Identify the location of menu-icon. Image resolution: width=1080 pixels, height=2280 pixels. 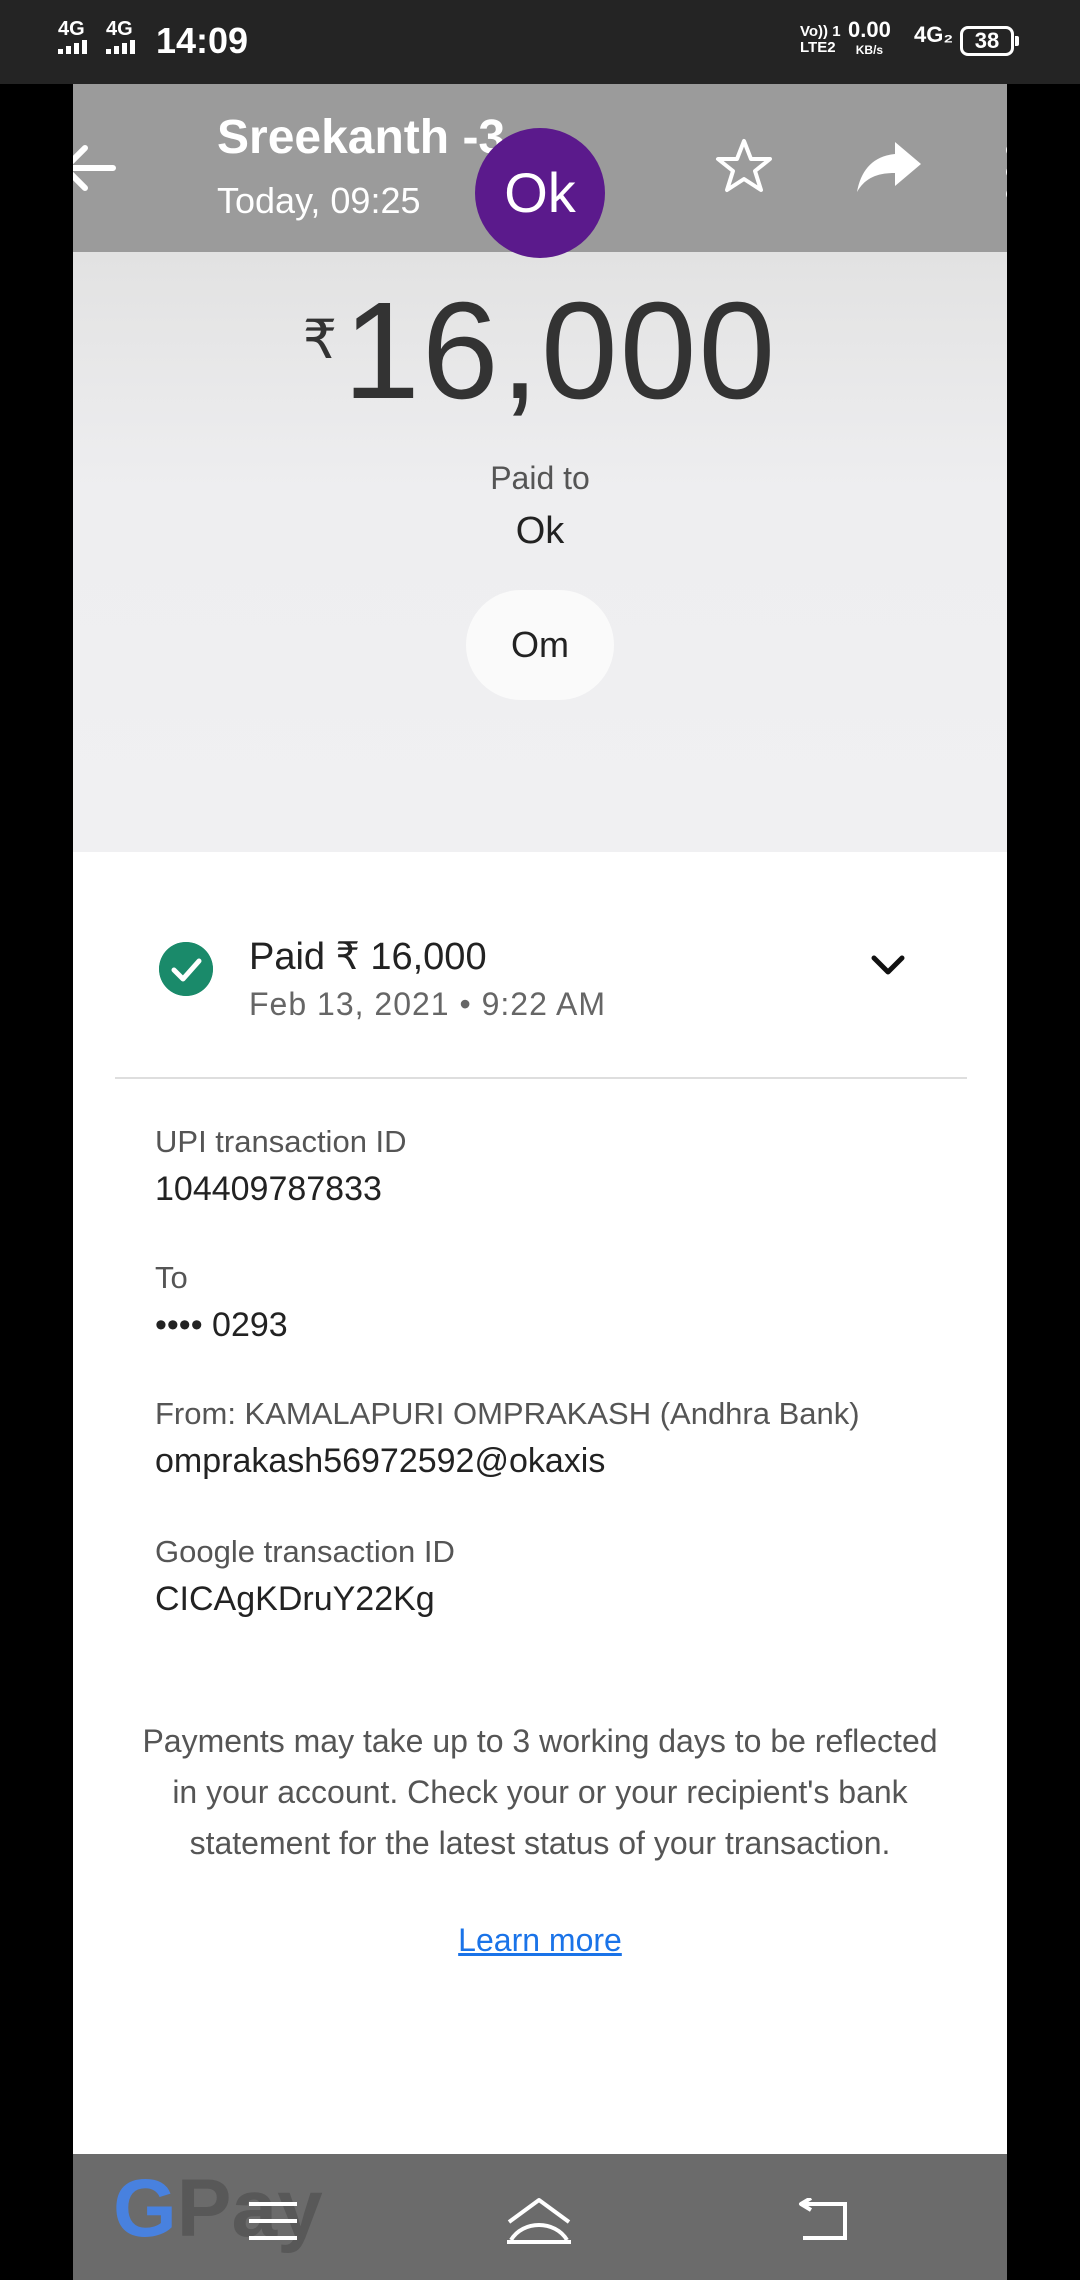
(273, 2221).